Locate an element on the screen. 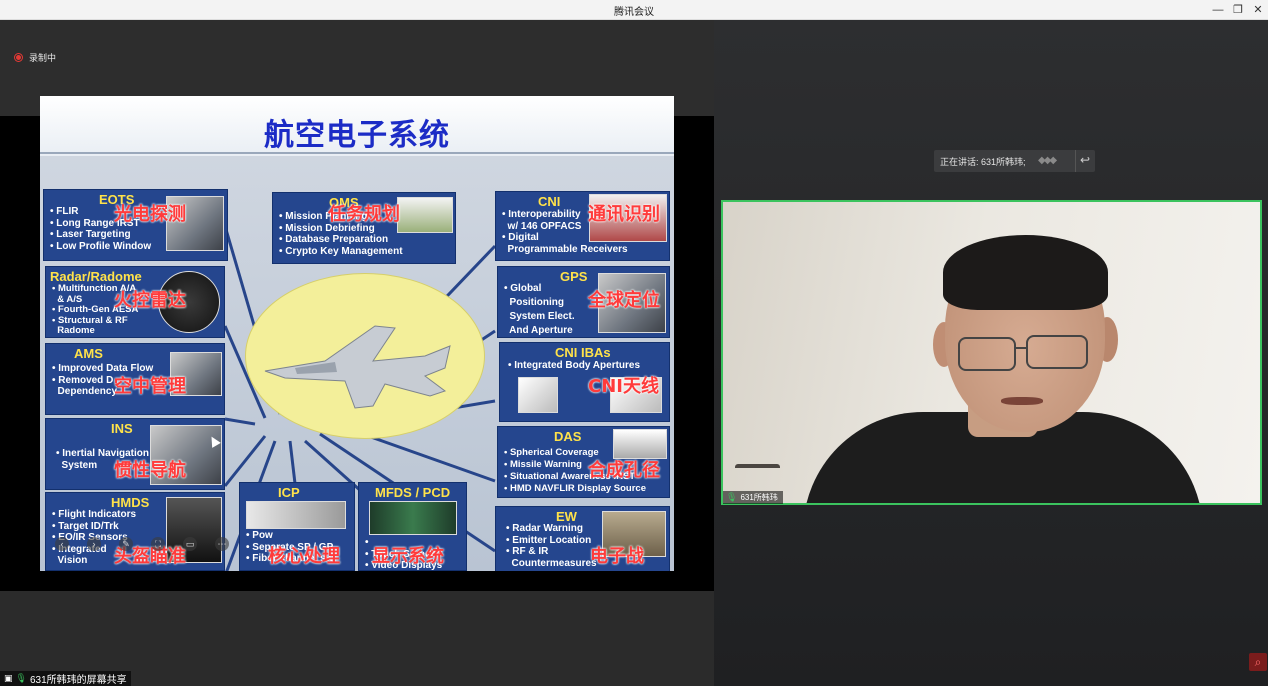 The height and width of the screenshot is (686, 1268). eots-overlay: 光电探测 is located at coordinates (150, 214).